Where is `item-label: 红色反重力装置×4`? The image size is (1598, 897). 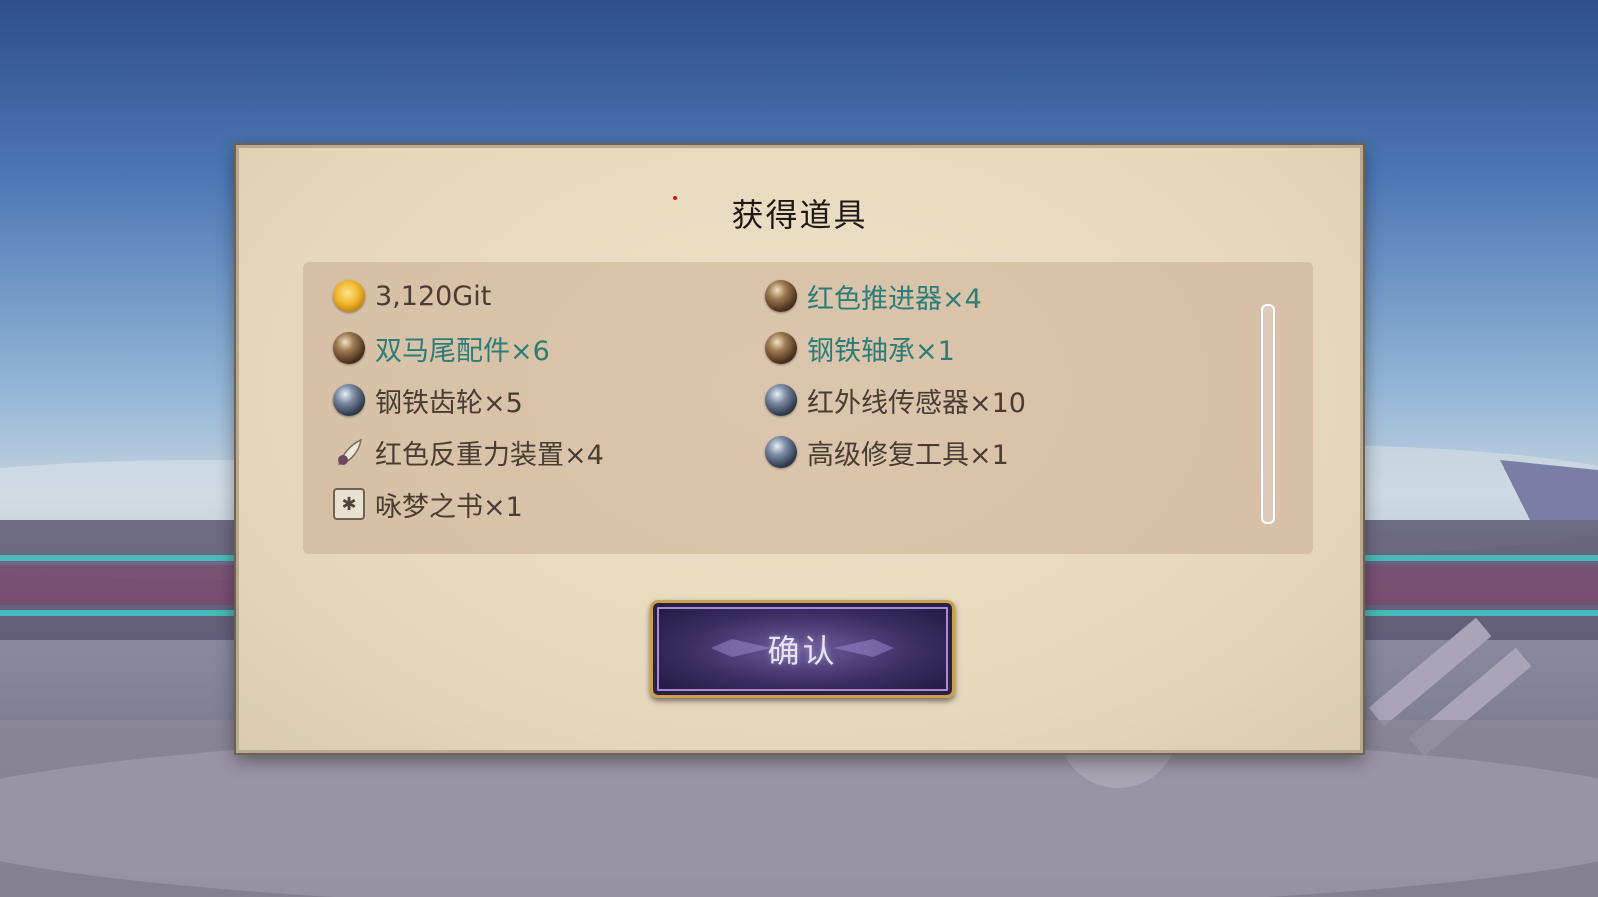 item-label: 红色反重力装置×4 is located at coordinates (489, 455).